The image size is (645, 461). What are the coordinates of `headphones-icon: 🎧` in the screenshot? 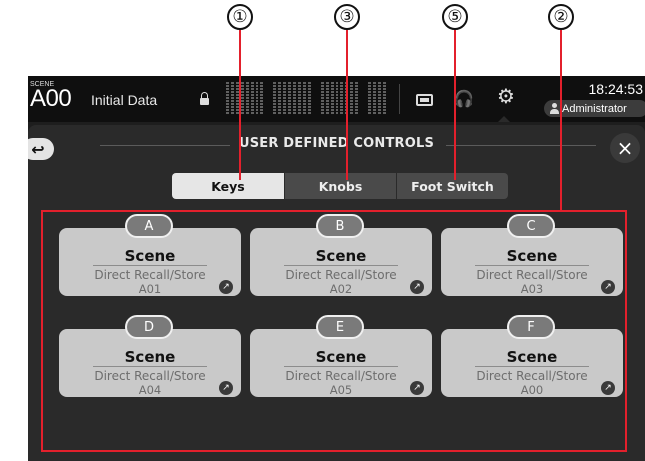 It's located at (464, 99).